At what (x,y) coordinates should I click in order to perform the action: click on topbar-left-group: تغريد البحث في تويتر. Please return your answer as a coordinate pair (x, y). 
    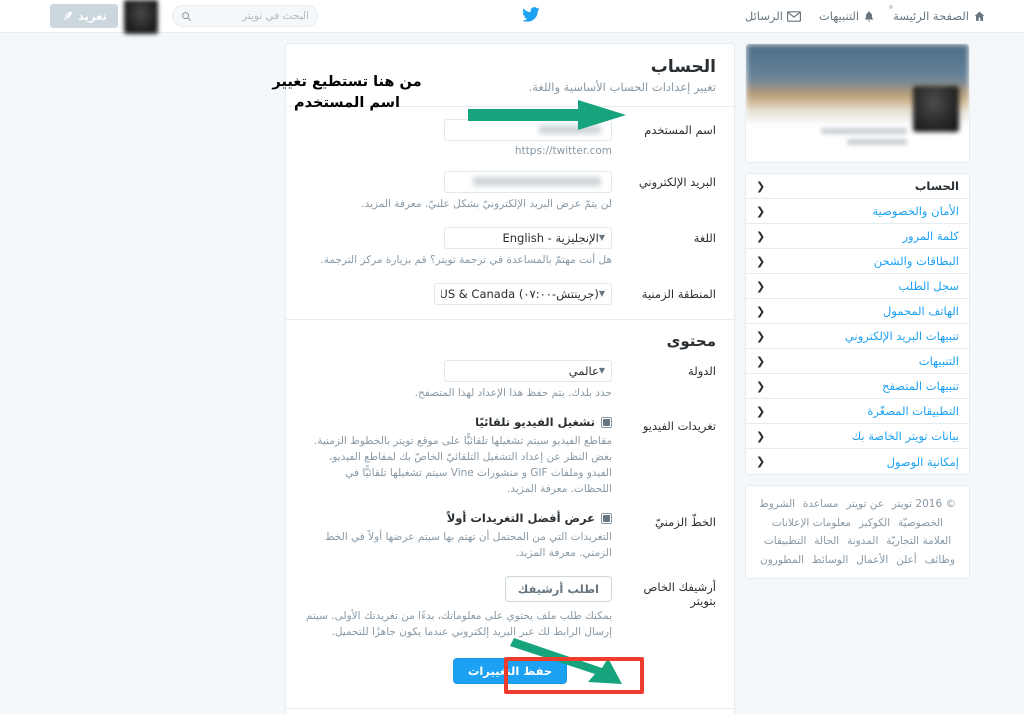
    Looking at the image, I should click on (184, 17).